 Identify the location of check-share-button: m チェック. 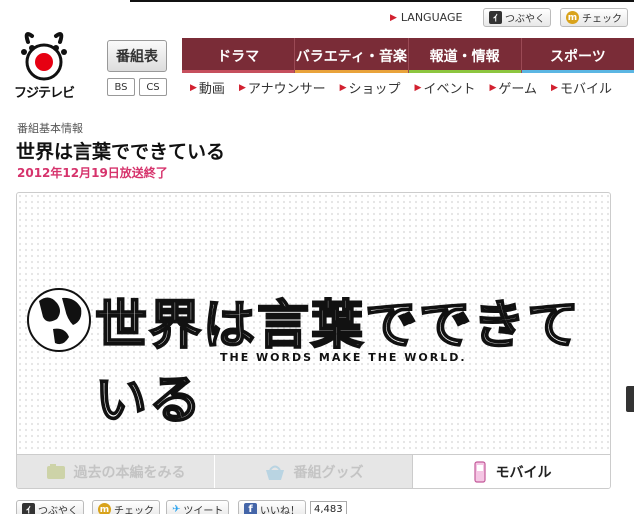
(126, 507).